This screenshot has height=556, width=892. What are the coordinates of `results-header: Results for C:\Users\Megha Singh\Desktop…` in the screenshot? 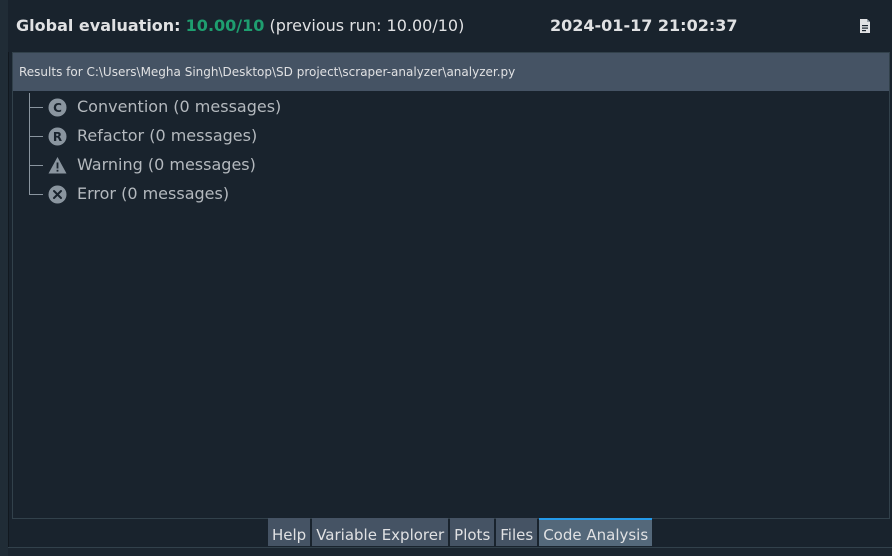 It's located at (451, 72).